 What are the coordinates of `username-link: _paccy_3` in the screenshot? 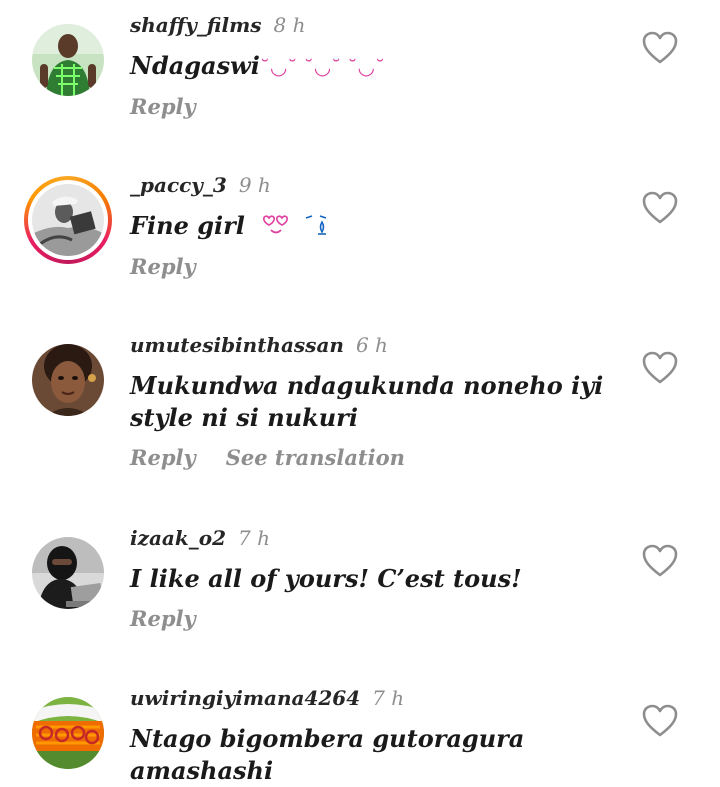 It's located at (178, 185).